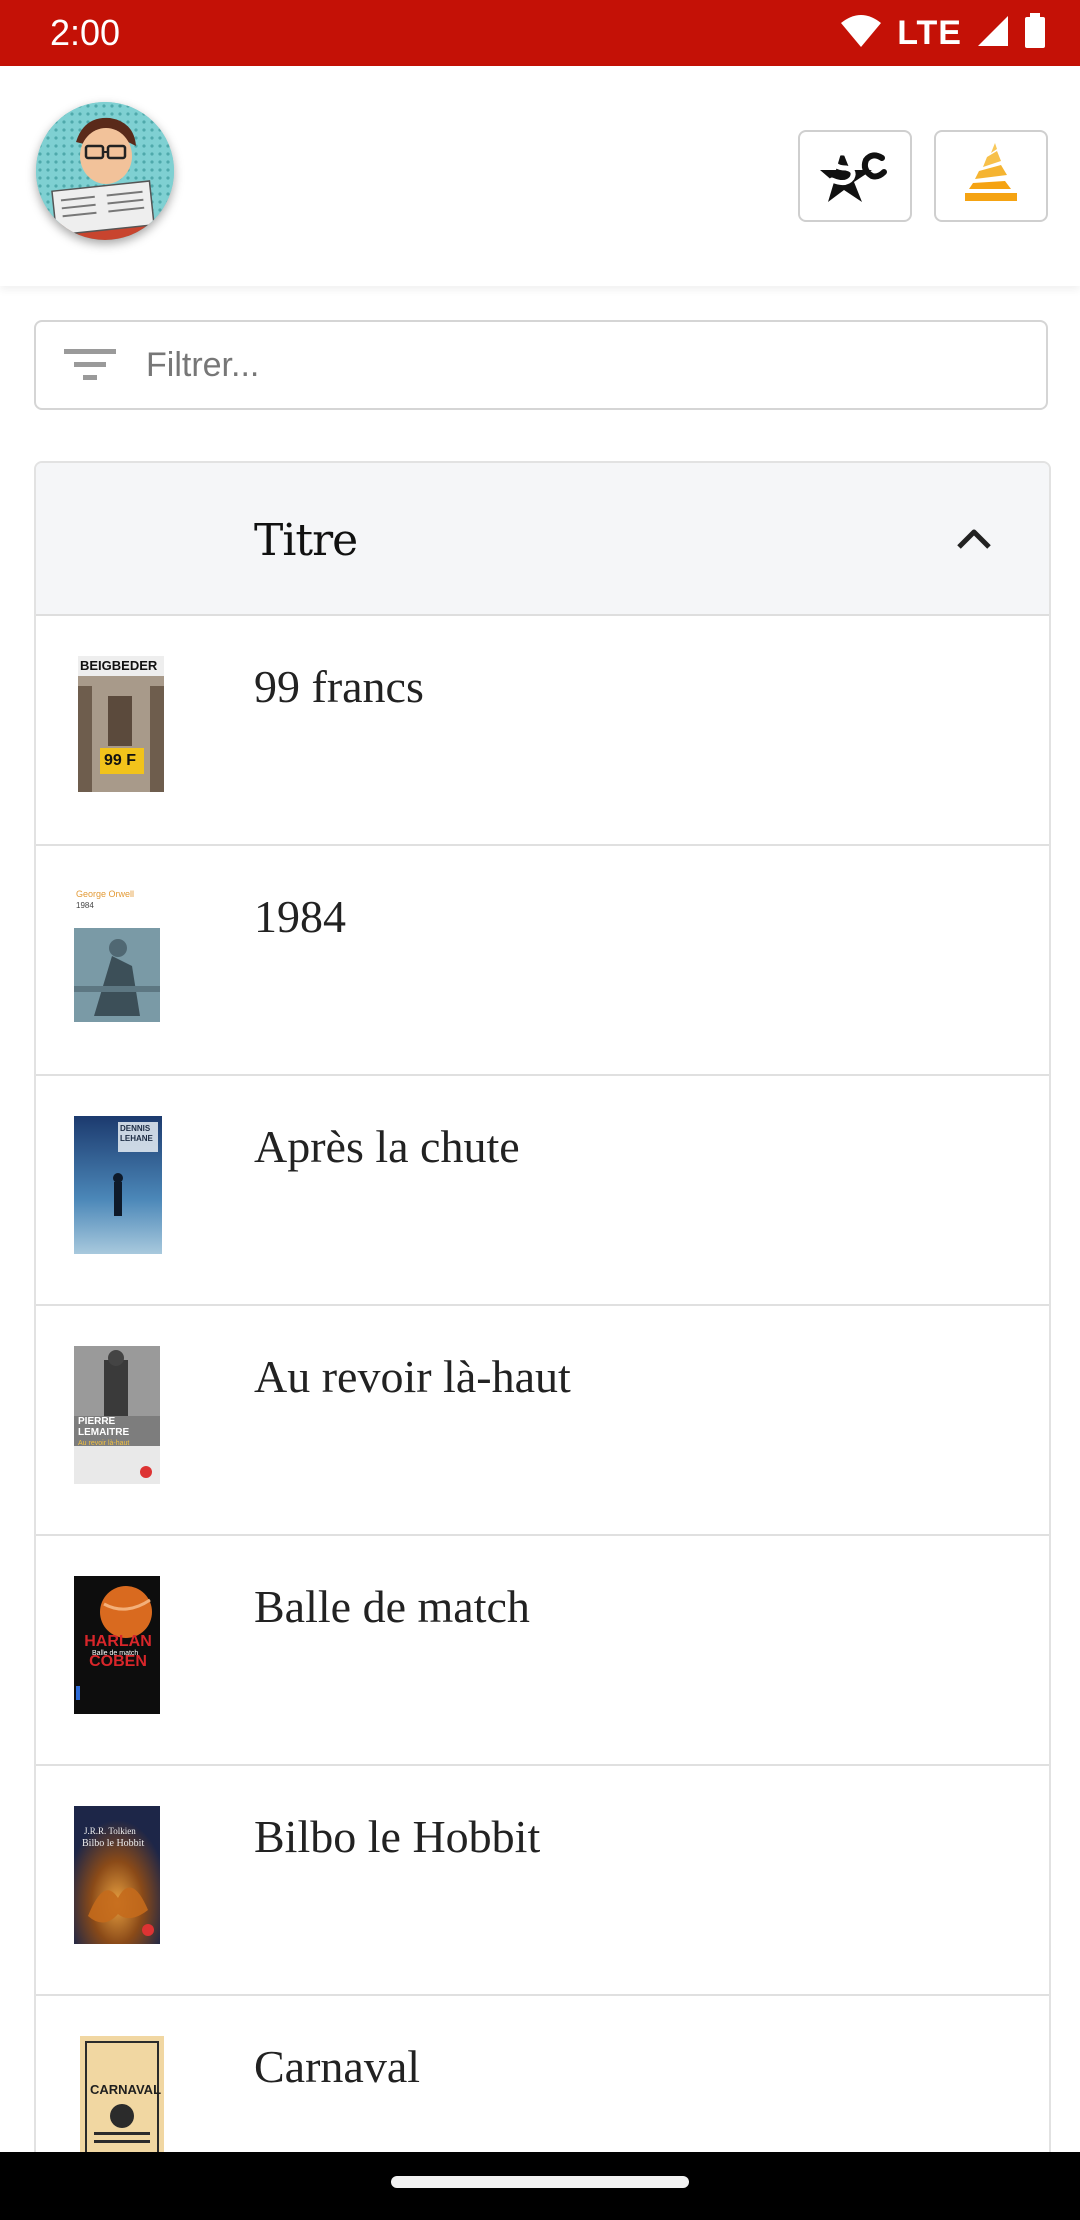 Image resolution: width=1080 pixels, height=2220 pixels. What do you see at coordinates (117, 1645) in the screenshot?
I see `book-cover: HARLAN COBEN Balle de match` at bounding box center [117, 1645].